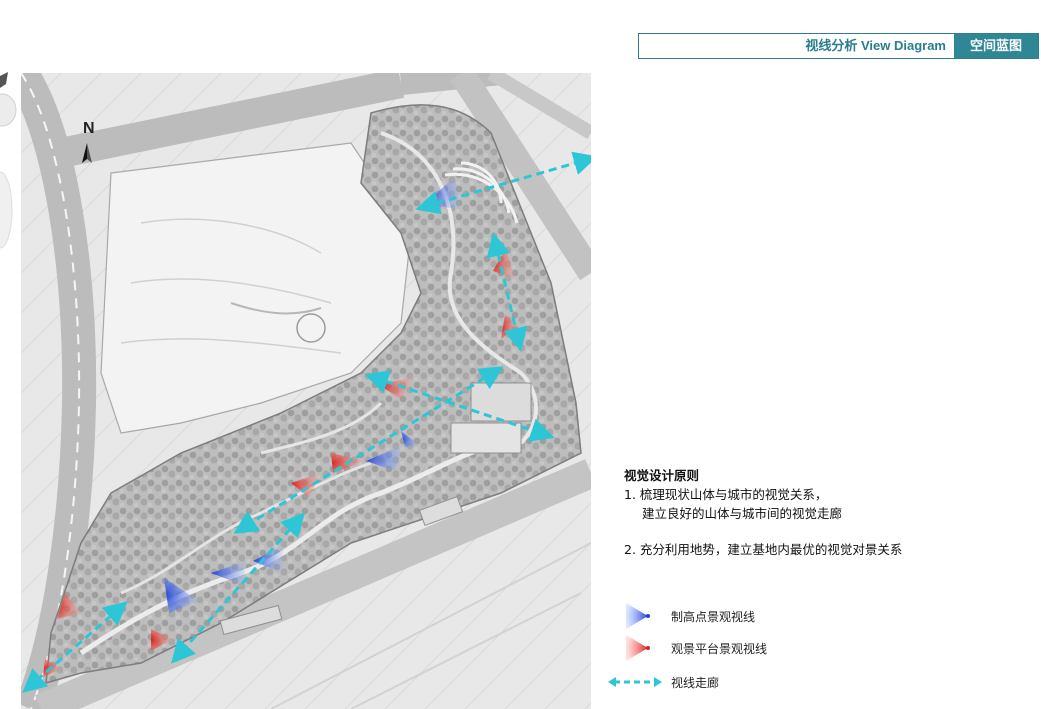 The image size is (1041, 709). I want to click on north-label: N, so click(89, 128).